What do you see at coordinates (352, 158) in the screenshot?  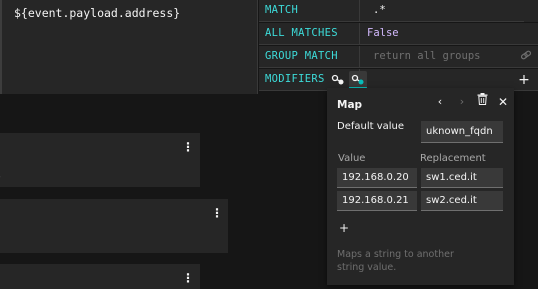 I see `value-column-header: Value` at bounding box center [352, 158].